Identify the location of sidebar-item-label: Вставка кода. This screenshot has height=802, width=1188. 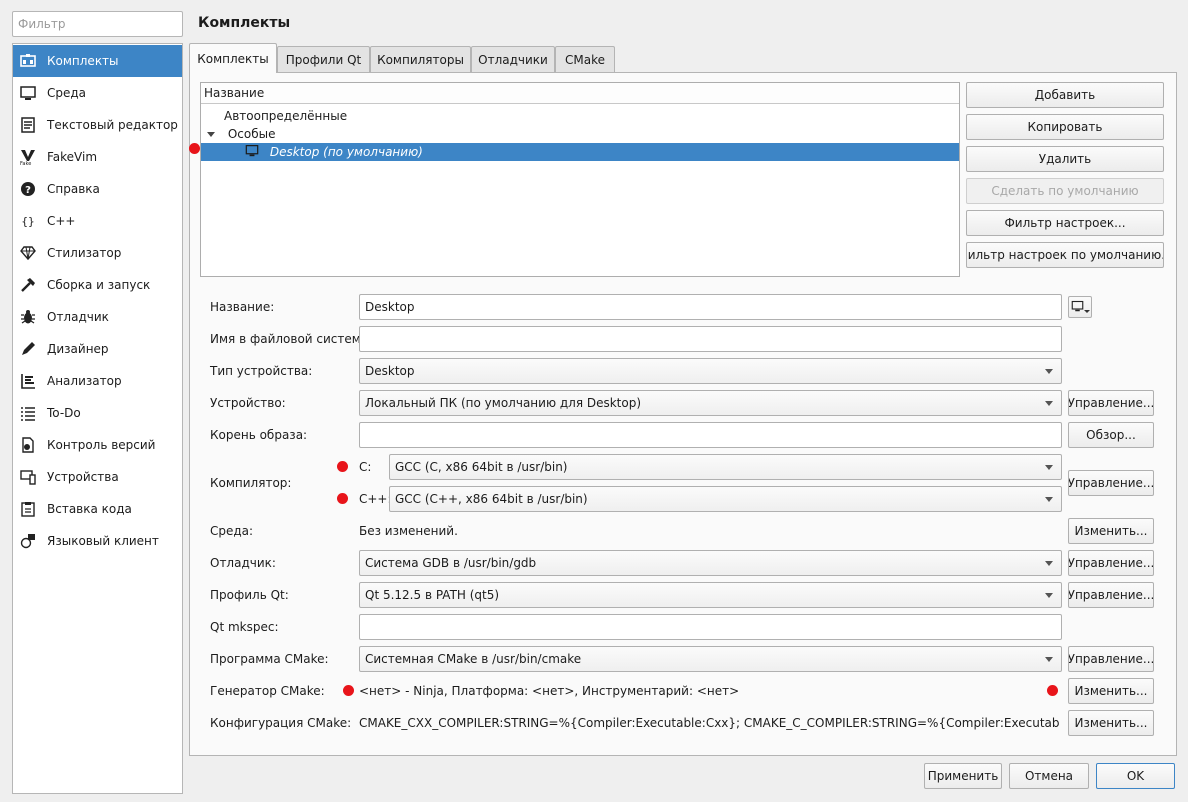
(89, 509).